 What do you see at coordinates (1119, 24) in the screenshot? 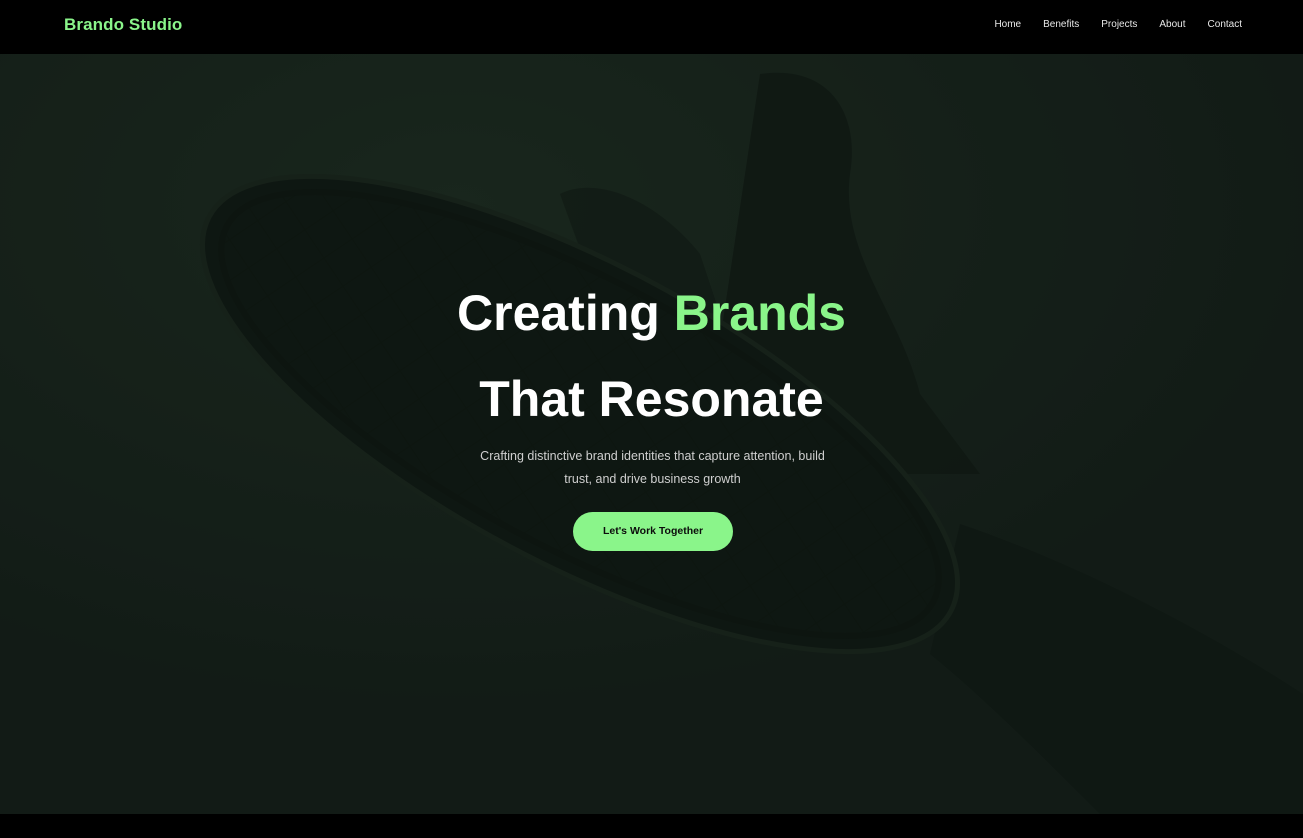
I see `nav-projects: Projects` at bounding box center [1119, 24].